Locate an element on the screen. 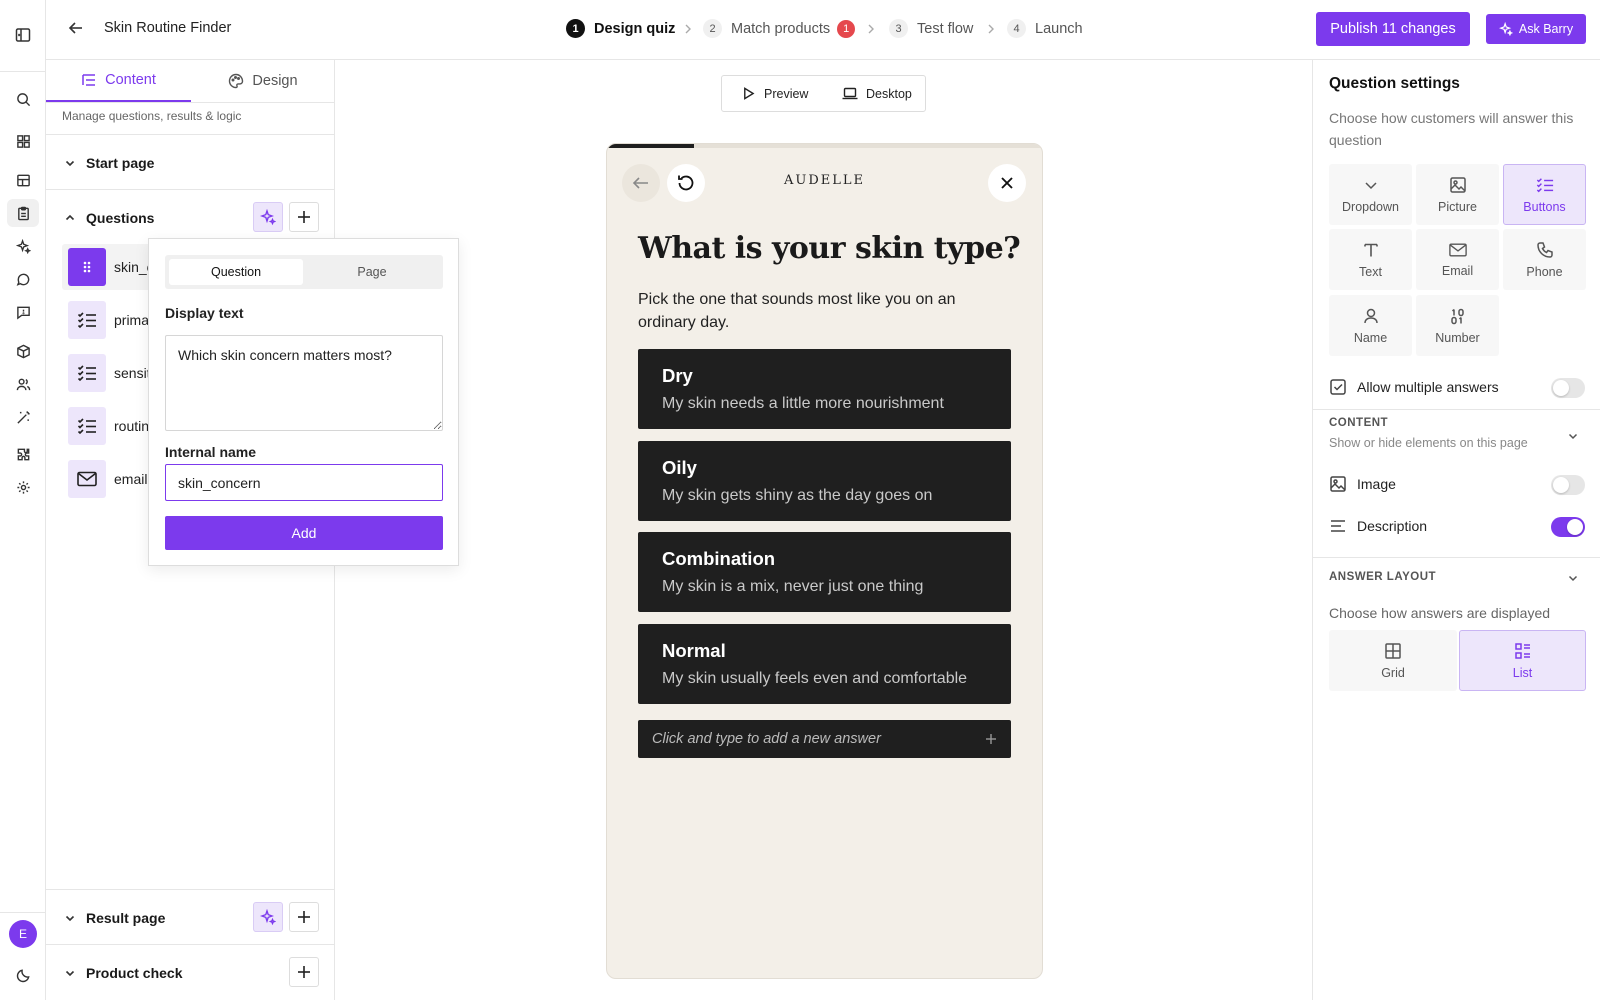  allow-multiple-toggle is located at coordinates (1568, 388).